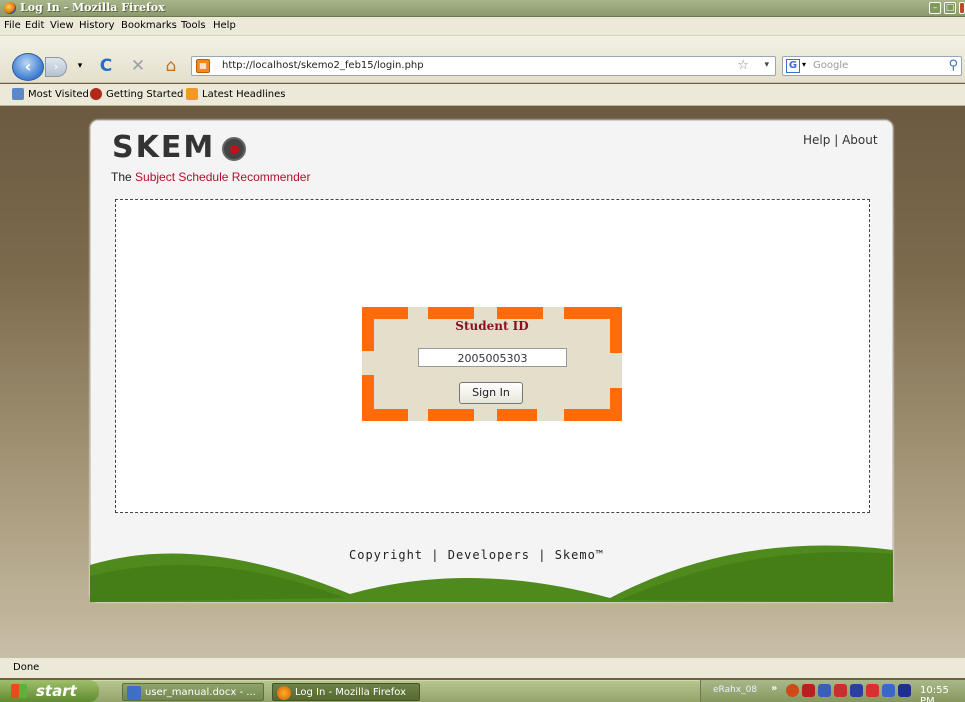  Describe the element at coordinates (323, 65) in the screenshot. I see `url-text: http://localhost/skemo2_feb15/login.php` at that location.